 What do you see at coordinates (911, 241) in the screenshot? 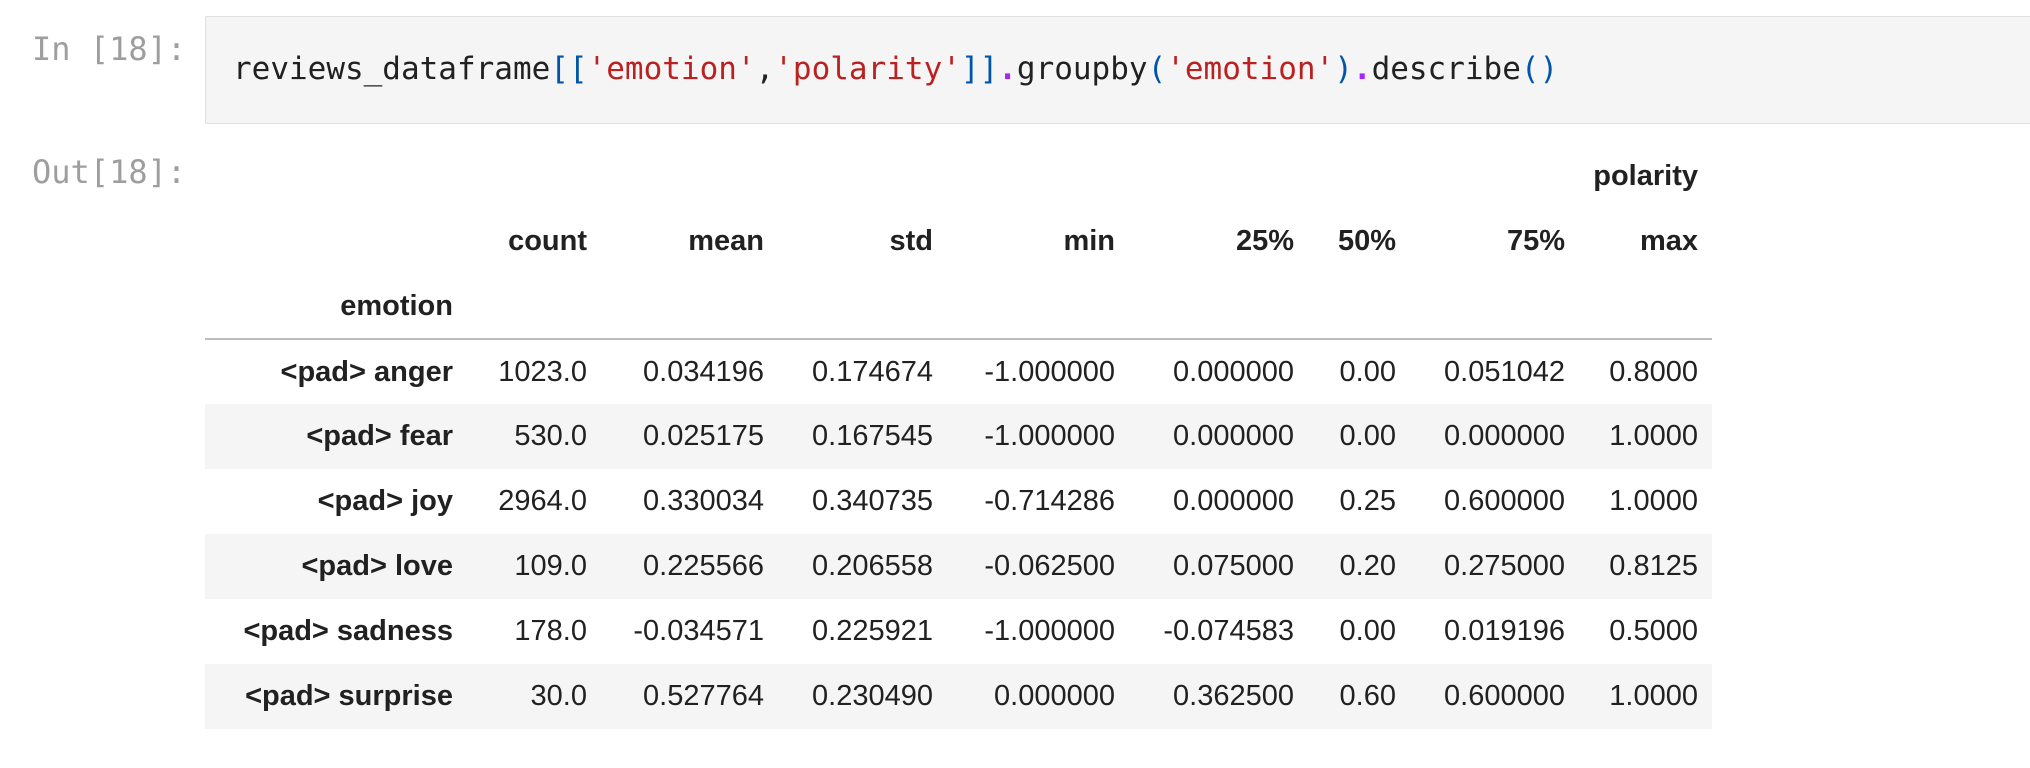
I see `column-header: std` at bounding box center [911, 241].